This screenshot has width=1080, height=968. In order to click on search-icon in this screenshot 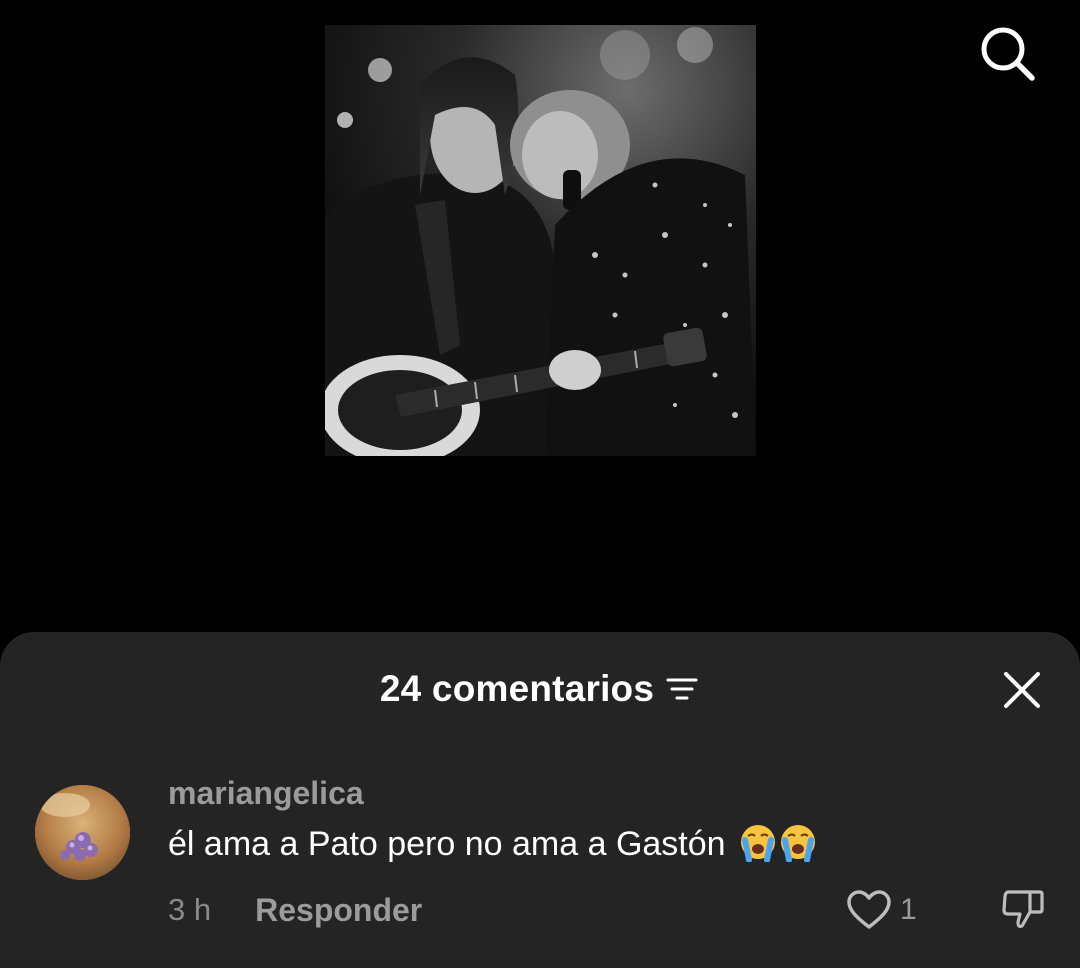, I will do `click(1008, 54)`.